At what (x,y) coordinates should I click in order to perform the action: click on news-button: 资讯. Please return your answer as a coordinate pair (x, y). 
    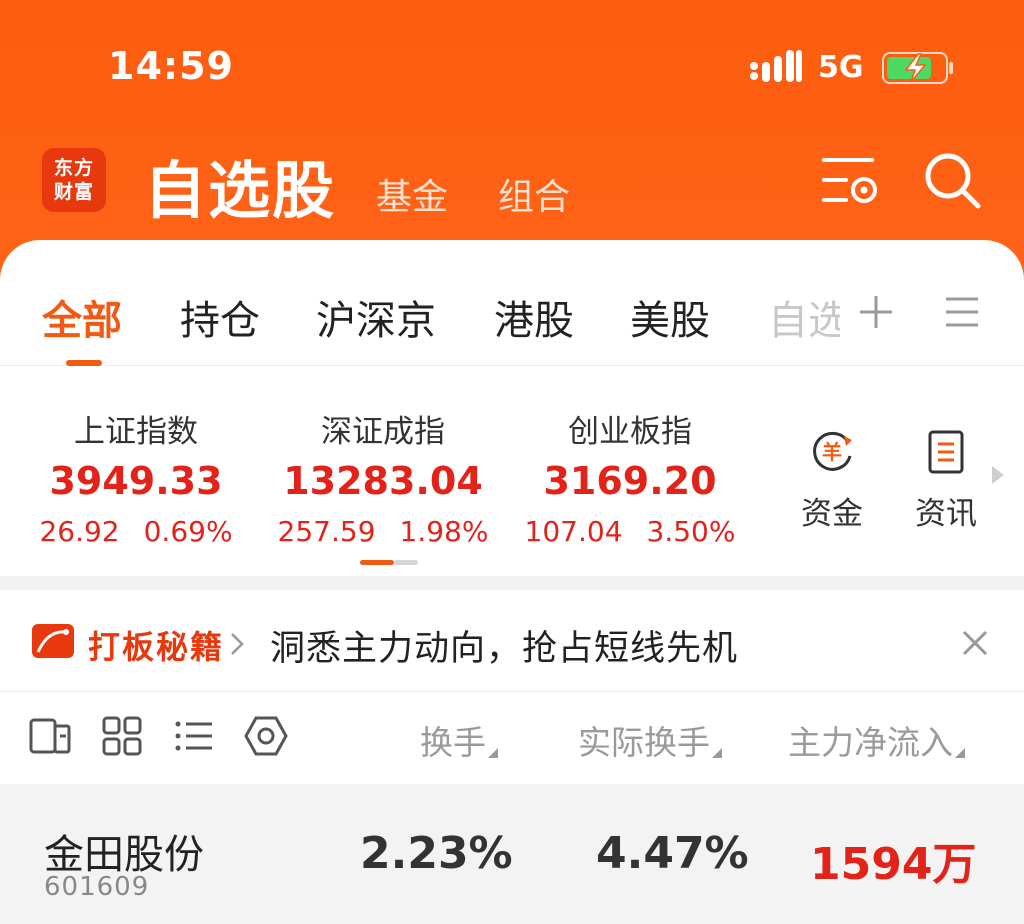
    Looking at the image, I should click on (946, 480).